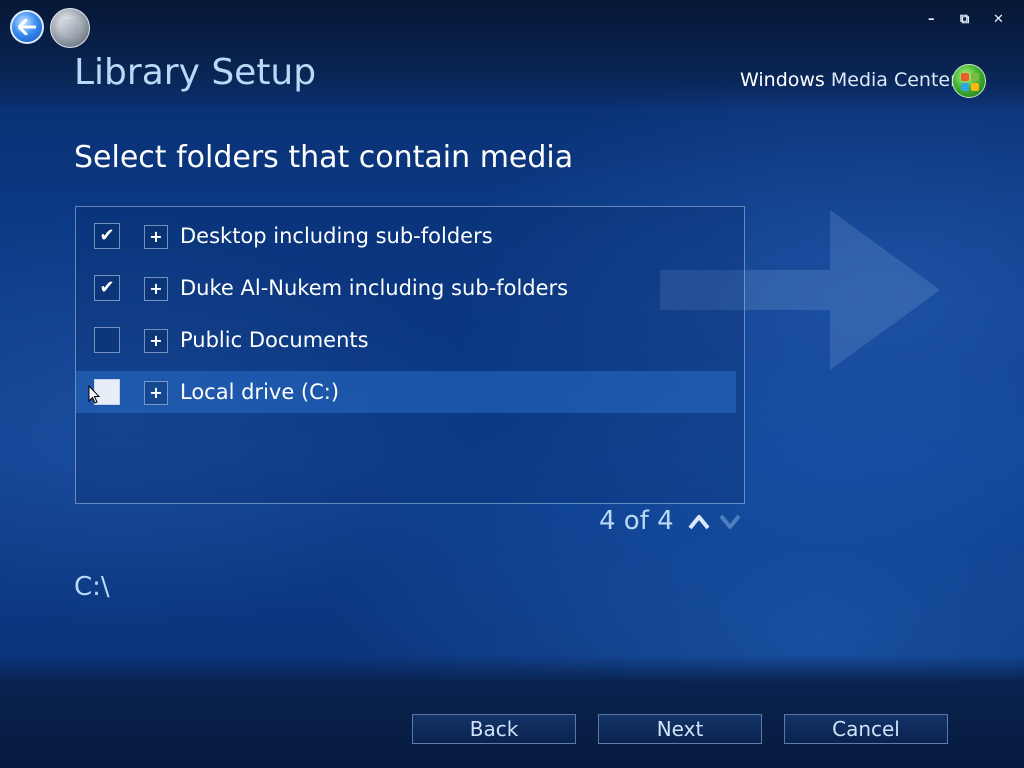  Describe the element at coordinates (782, 80) in the screenshot. I see `brand-bold: Windows` at that location.